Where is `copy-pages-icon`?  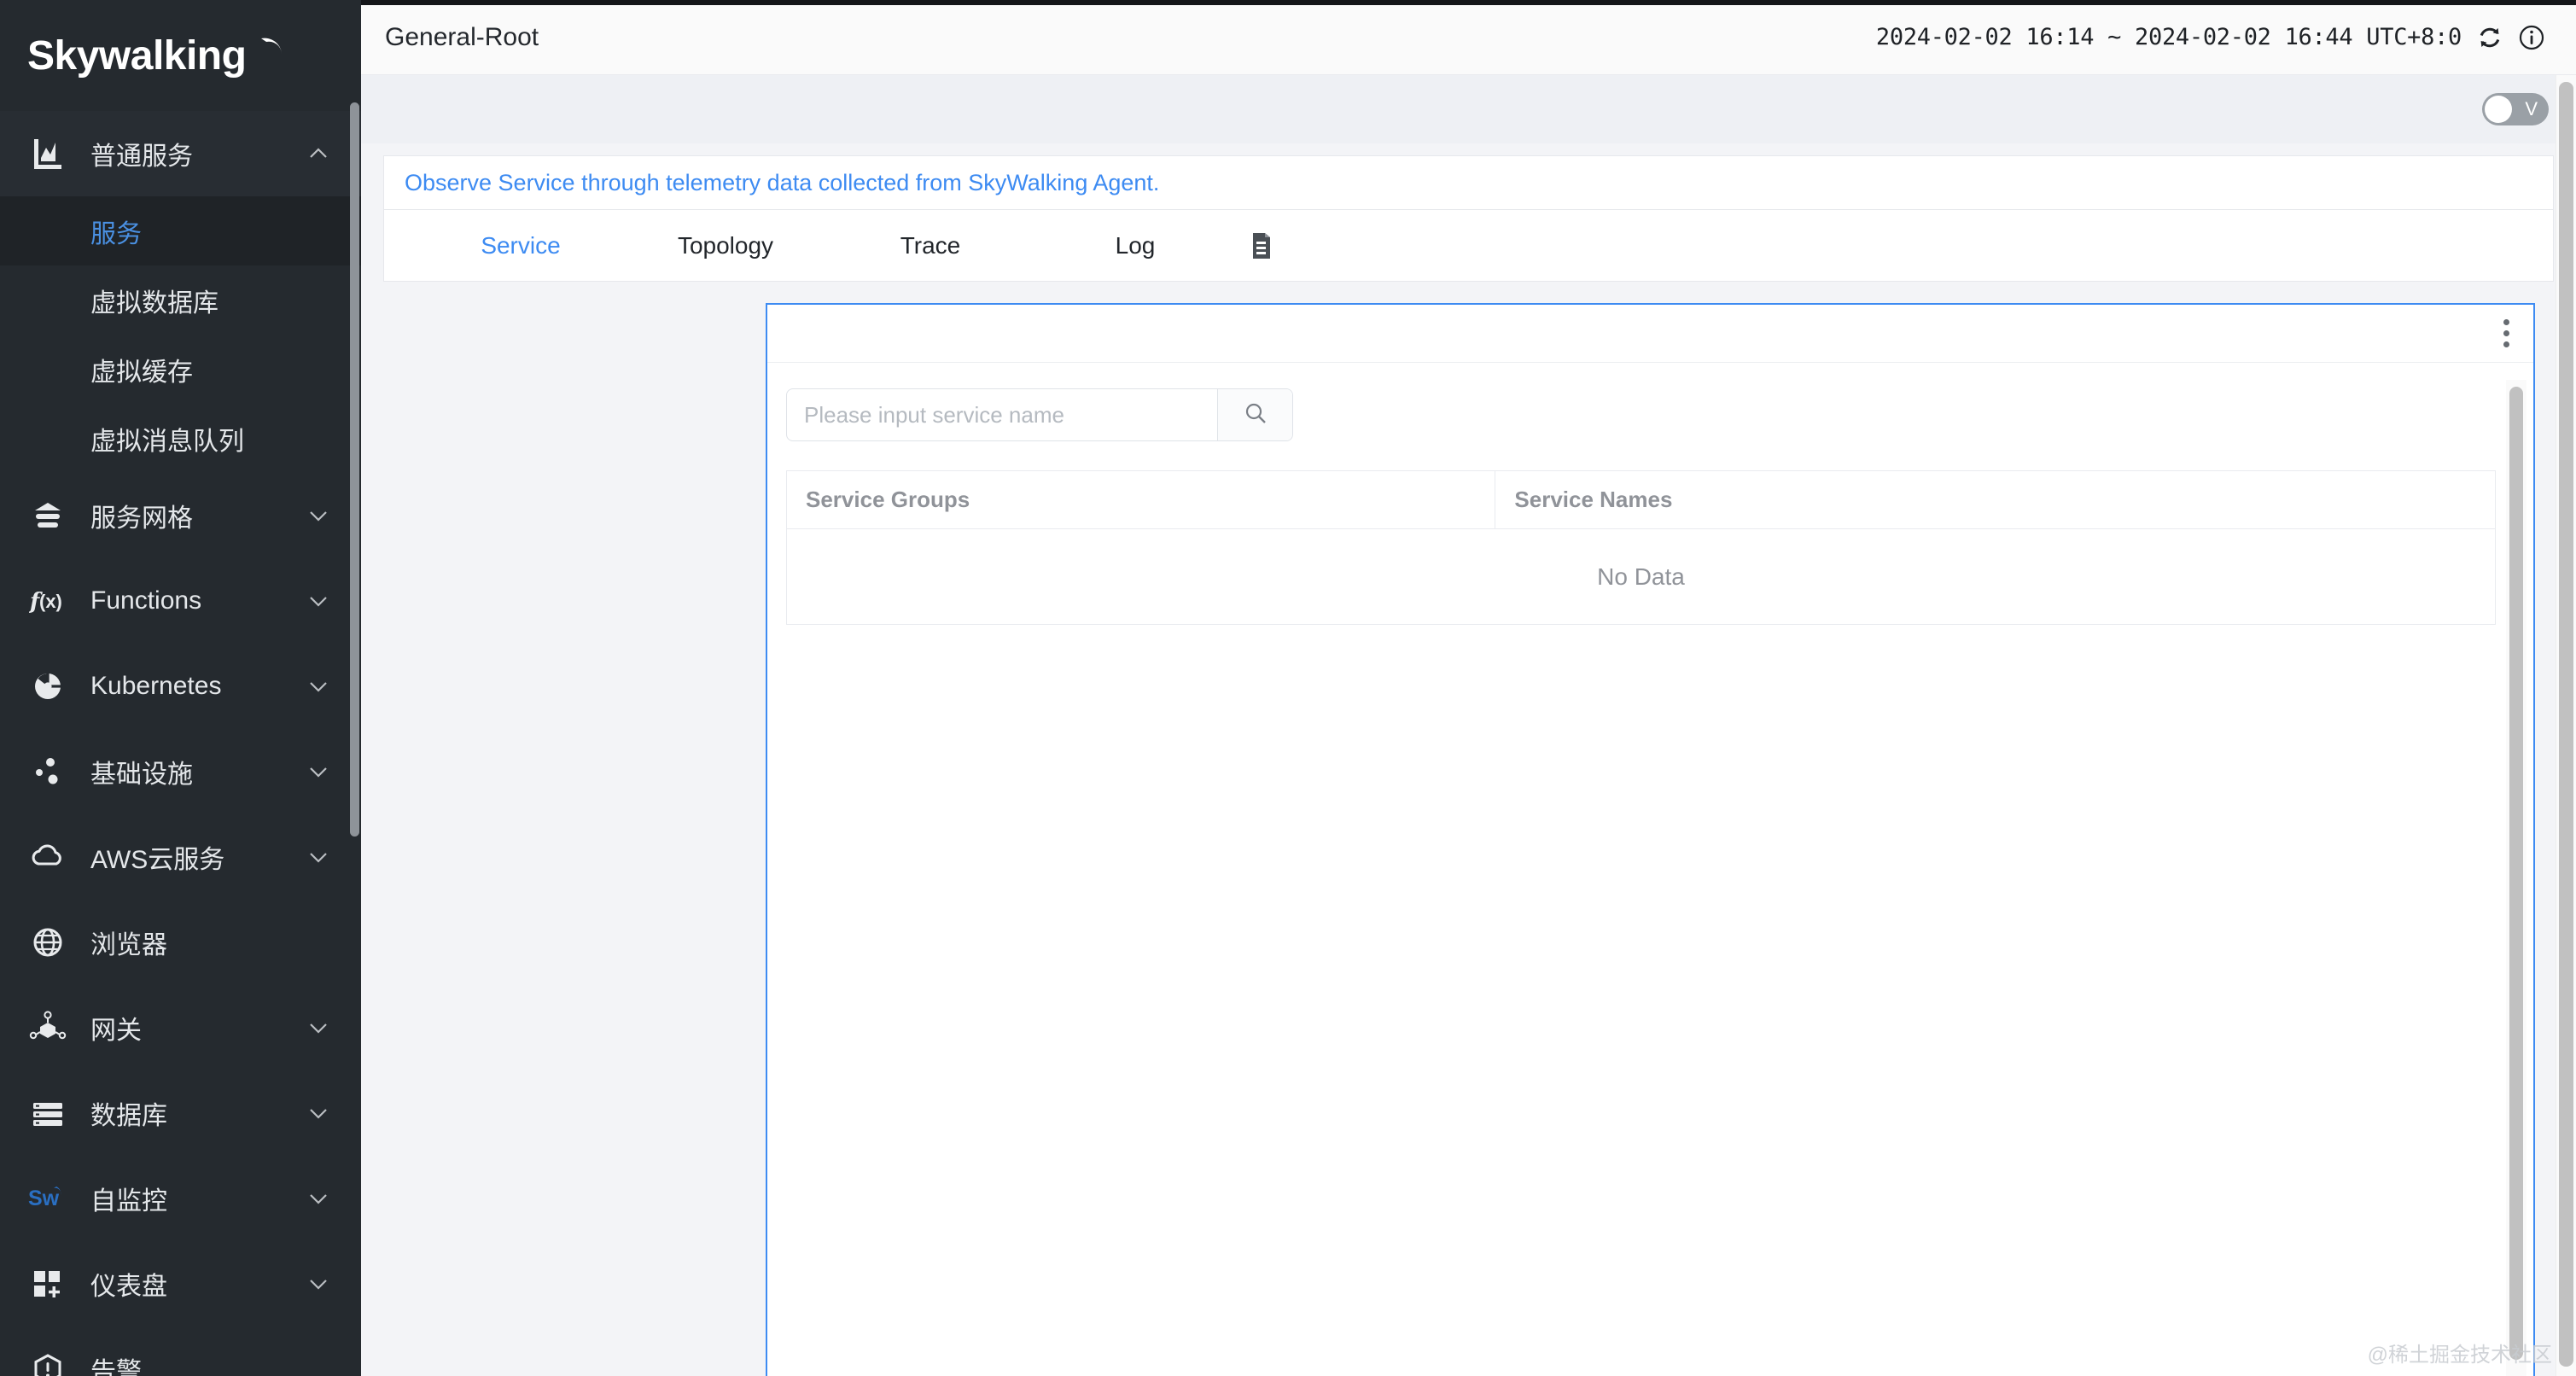 copy-pages-icon is located at coordinates (1261, 246).